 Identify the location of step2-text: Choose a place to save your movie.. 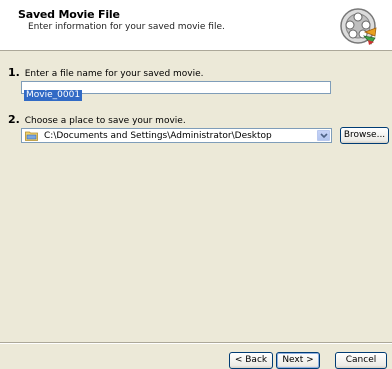
(105, 121).